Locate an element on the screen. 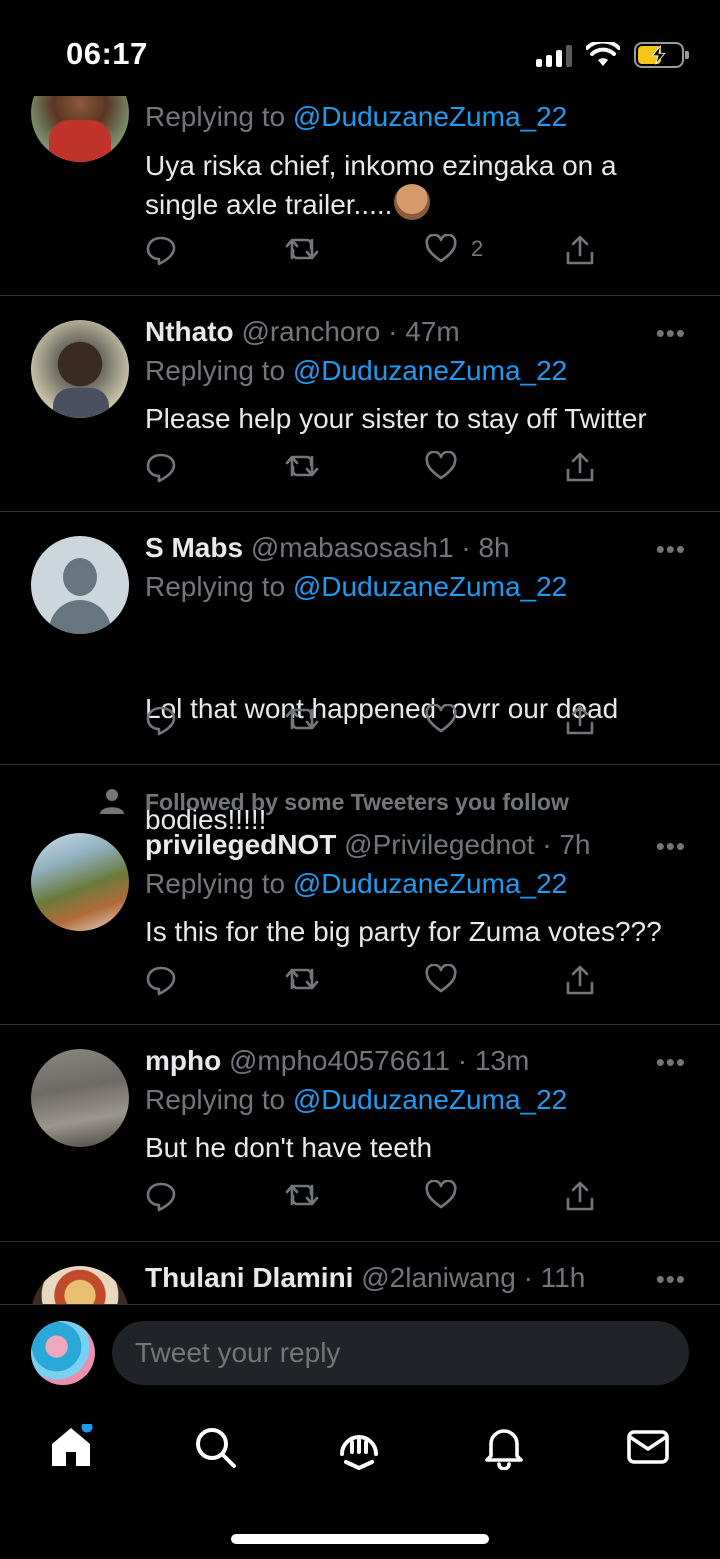 Image resolution: width=720 pixels, height=1559 pixels. reply-input is located at coordinates (400, 1353).